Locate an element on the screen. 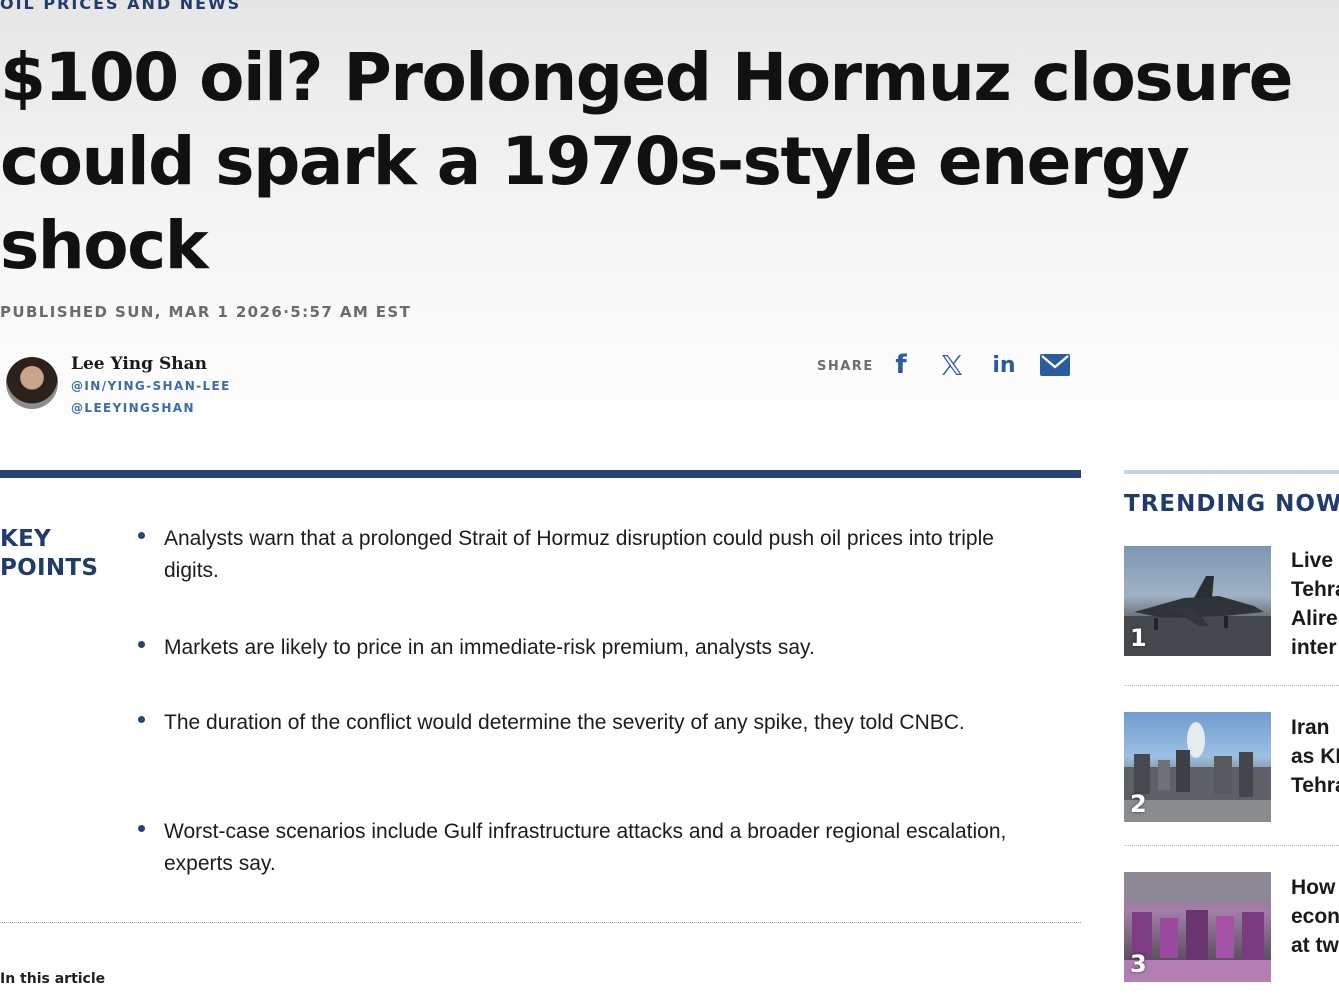  section-divider is located at coordinates (540, 922).